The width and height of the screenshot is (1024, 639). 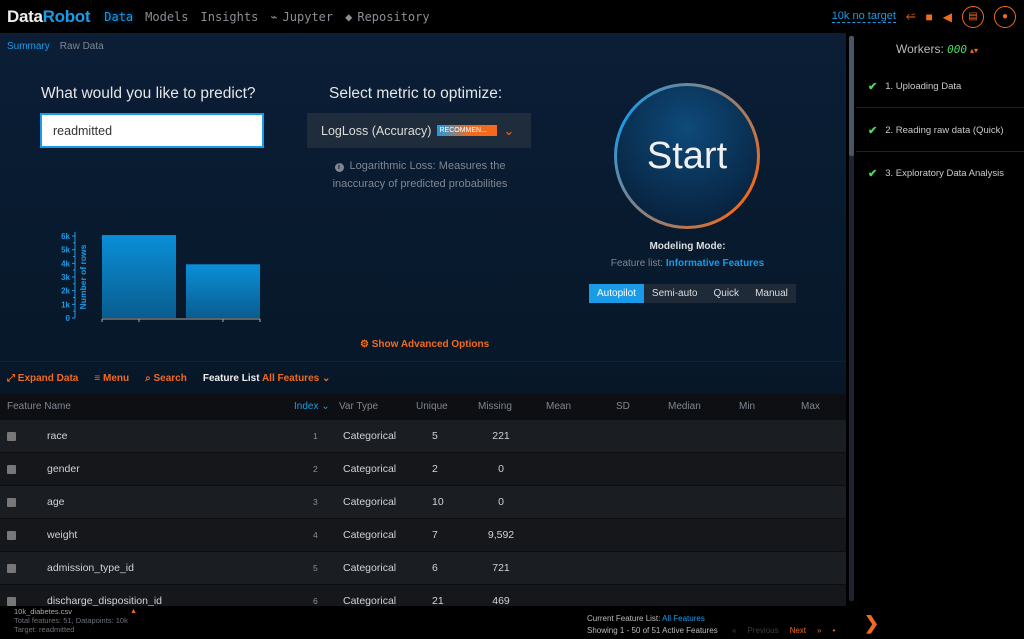 What do you see at coordinates (616, 293) in the screenshot?
I see `mode-autopilot: Autopilot` at bounding box center [616, 293].